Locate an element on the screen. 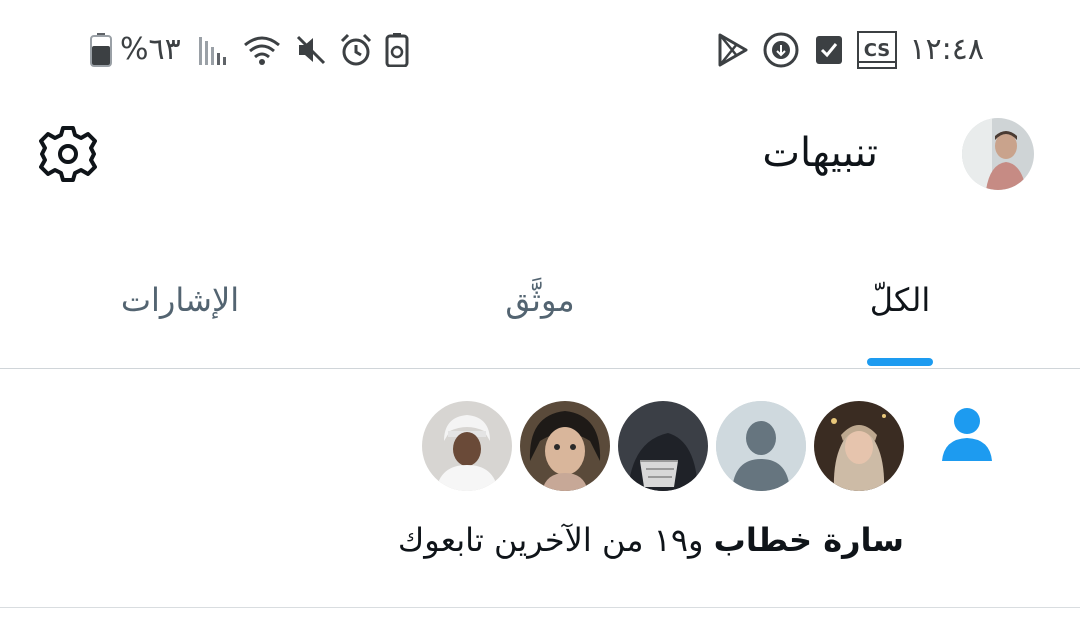 The image size is (1080, 620). active-tab-indicator is located at coordinates (900, 362).